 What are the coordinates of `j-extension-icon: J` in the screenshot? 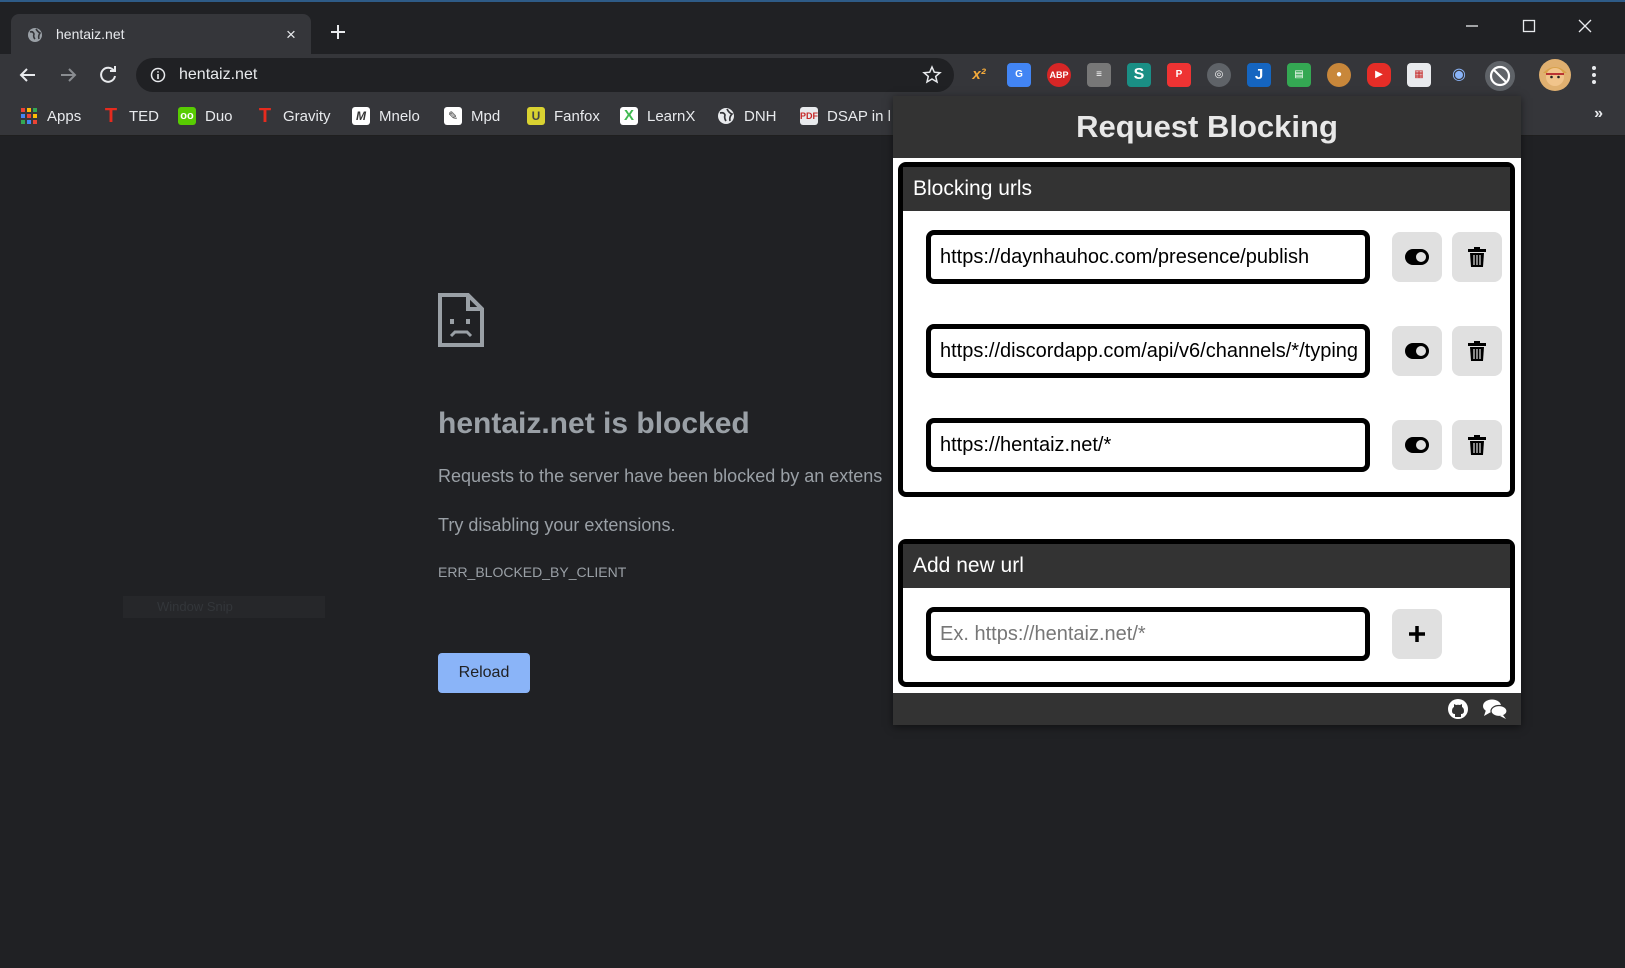 It's located at (1259, 75).